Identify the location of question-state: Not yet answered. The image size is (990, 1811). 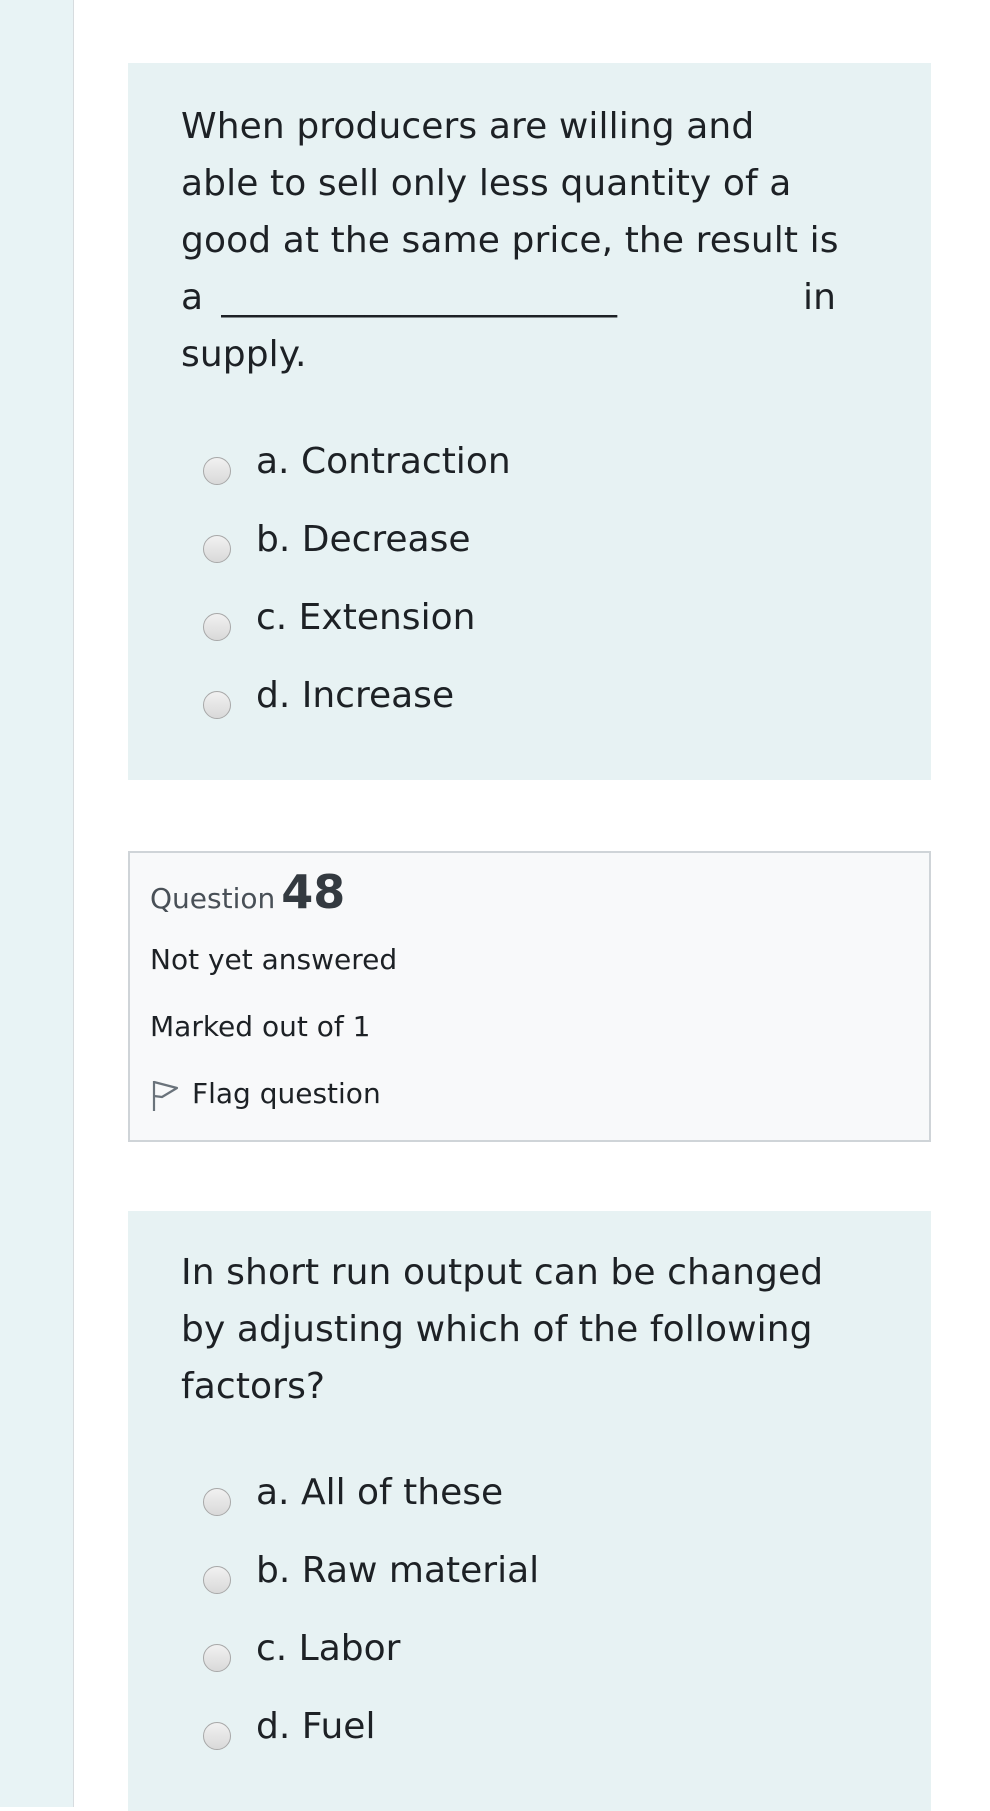
(274, 959).